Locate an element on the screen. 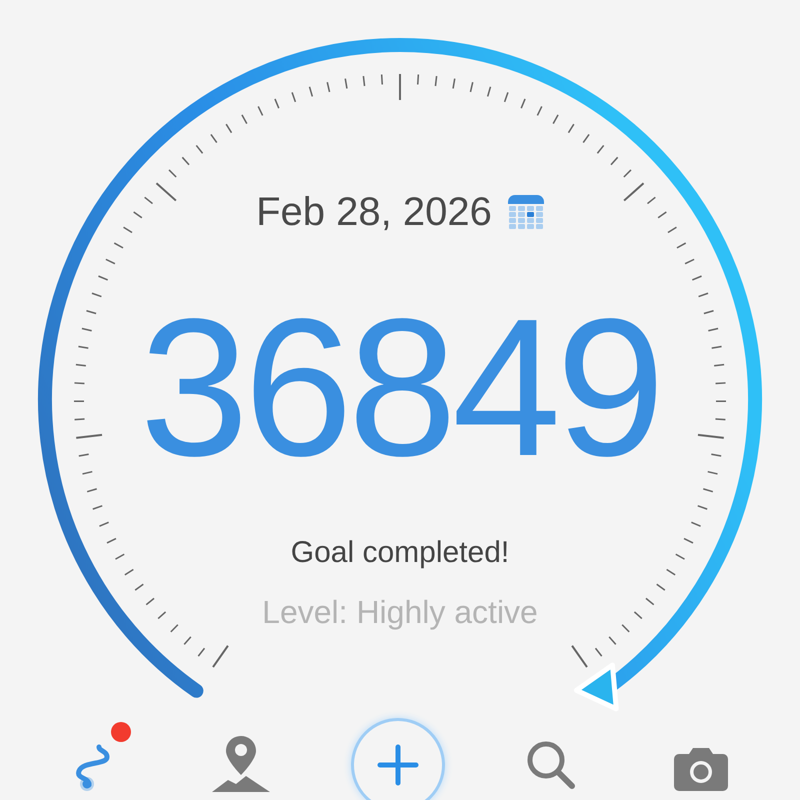  calendar-icon is located at coordinates (526, 212).